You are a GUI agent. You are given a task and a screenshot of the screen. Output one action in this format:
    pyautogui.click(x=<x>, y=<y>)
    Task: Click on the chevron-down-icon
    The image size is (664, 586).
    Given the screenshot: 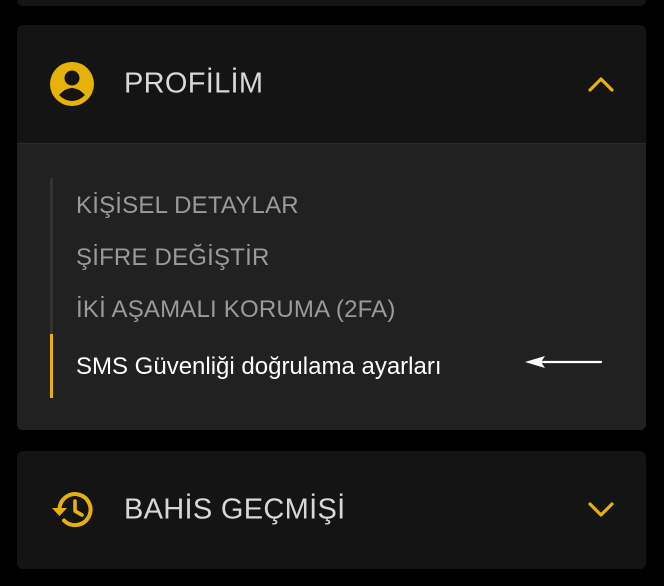 What is the action you would take?
    pyautogui.click(x=601, y=510)
    